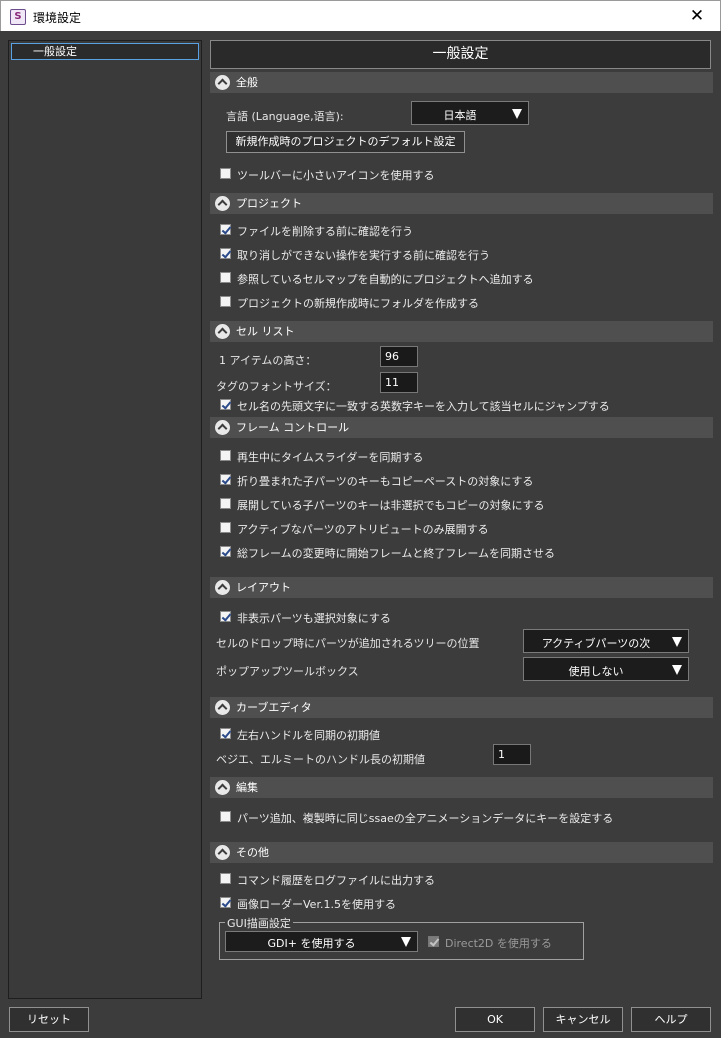 The image size is (721, 1038). Describe the element at coordinates (671, 1019) in the screenshot. I see `help-button: ヘルプ` at that location.